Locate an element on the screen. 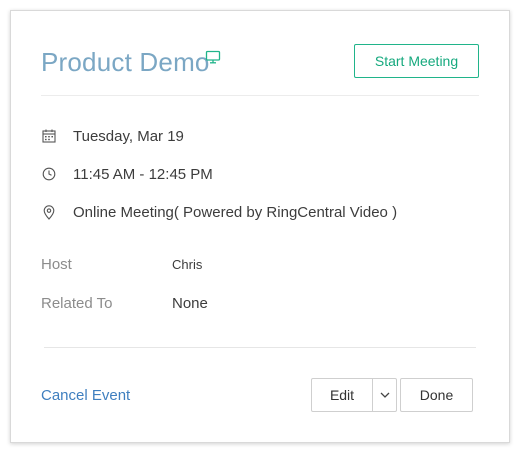  host-value: Chris is located at coordinates (187, 264).